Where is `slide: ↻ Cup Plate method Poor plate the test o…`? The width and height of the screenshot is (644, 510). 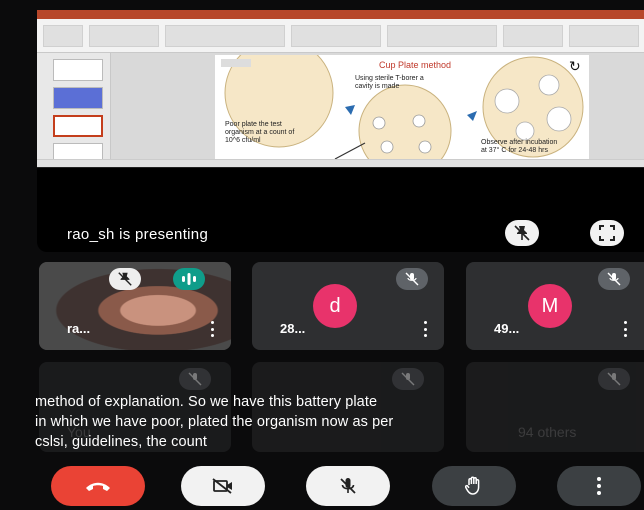 slide: ↻ Cup Plate method Poor plate the test o… is located at coordinates (402, 111).